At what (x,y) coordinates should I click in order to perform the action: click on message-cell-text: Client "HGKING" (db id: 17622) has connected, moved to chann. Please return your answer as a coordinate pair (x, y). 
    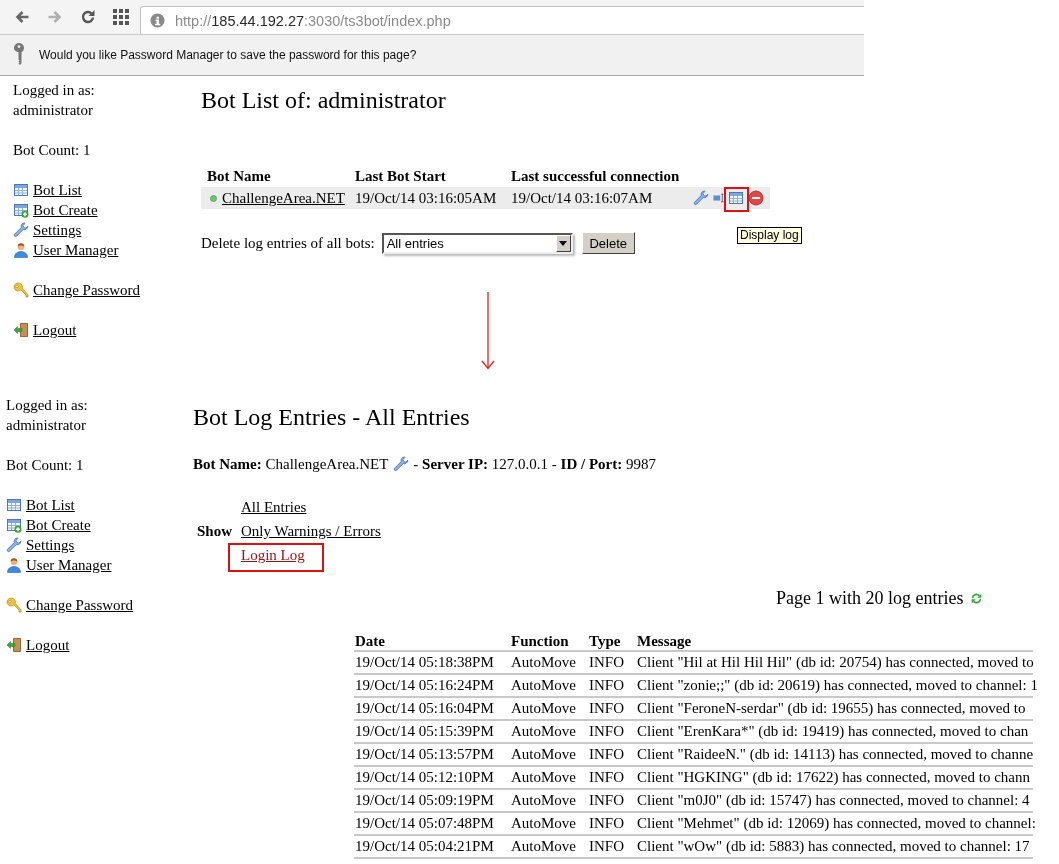
    Looking at the image, I should click on (833, 777).